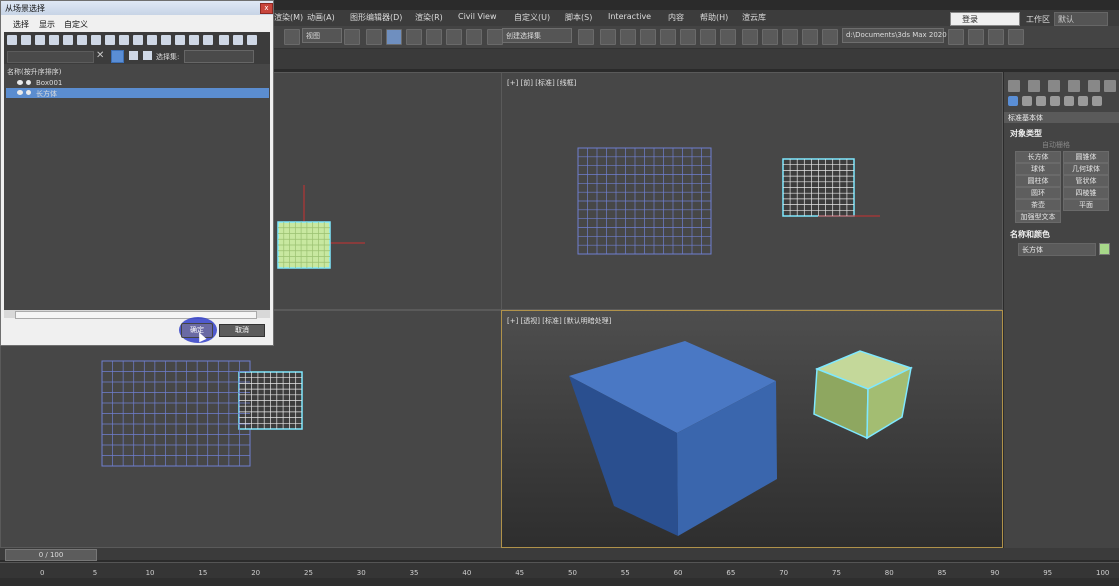 The width and height of the screenshot is (1119, 586). I want to click on filter-lights-icon, so click(40, 40).